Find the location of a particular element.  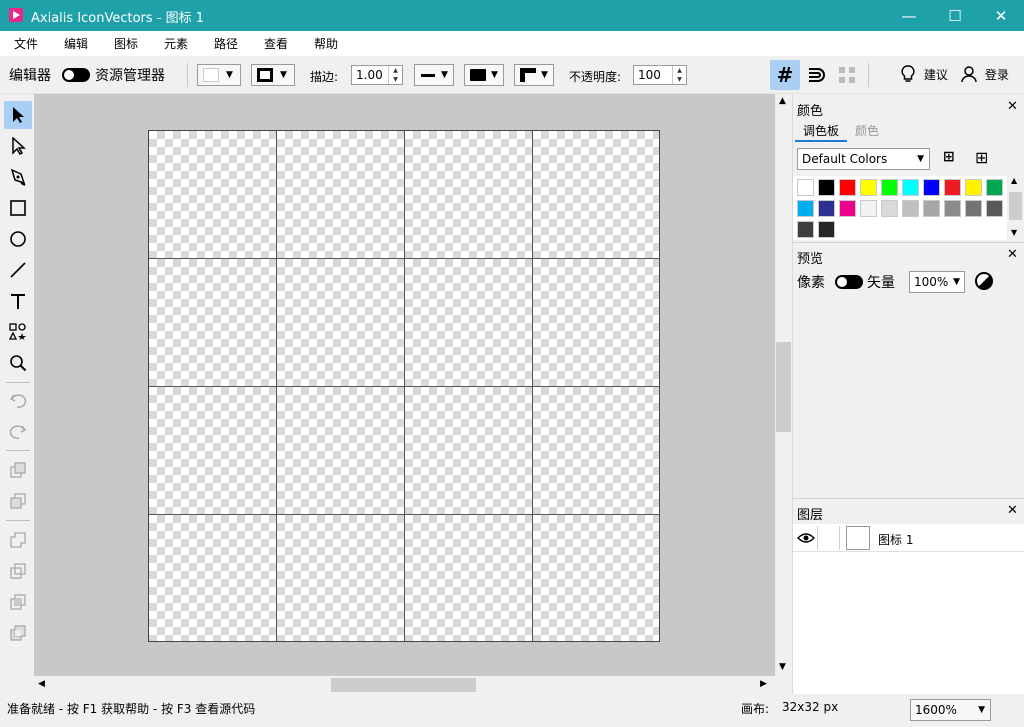

minimize-button: — is located at coordinates (909, 15).